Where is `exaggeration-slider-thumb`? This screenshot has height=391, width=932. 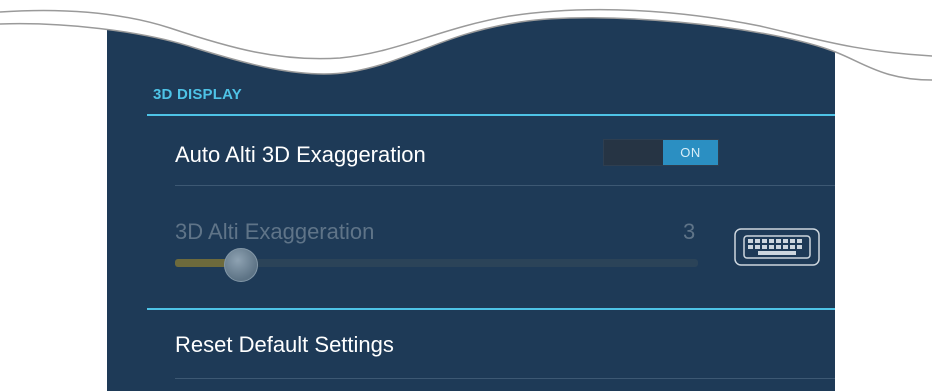 exaggeration-slider-thumb is located at coordinates (241, 265).